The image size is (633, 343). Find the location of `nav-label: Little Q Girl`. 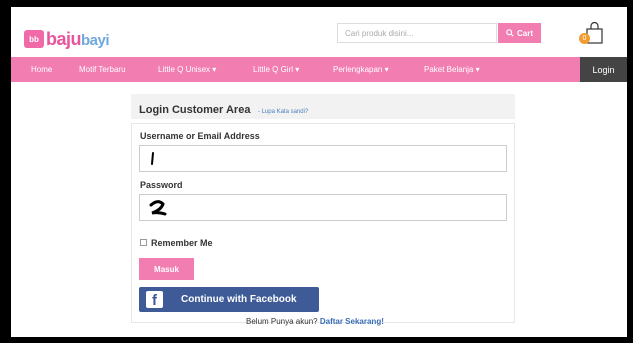

nav-label: Little Q Girl is located at coordinates (273, 69).